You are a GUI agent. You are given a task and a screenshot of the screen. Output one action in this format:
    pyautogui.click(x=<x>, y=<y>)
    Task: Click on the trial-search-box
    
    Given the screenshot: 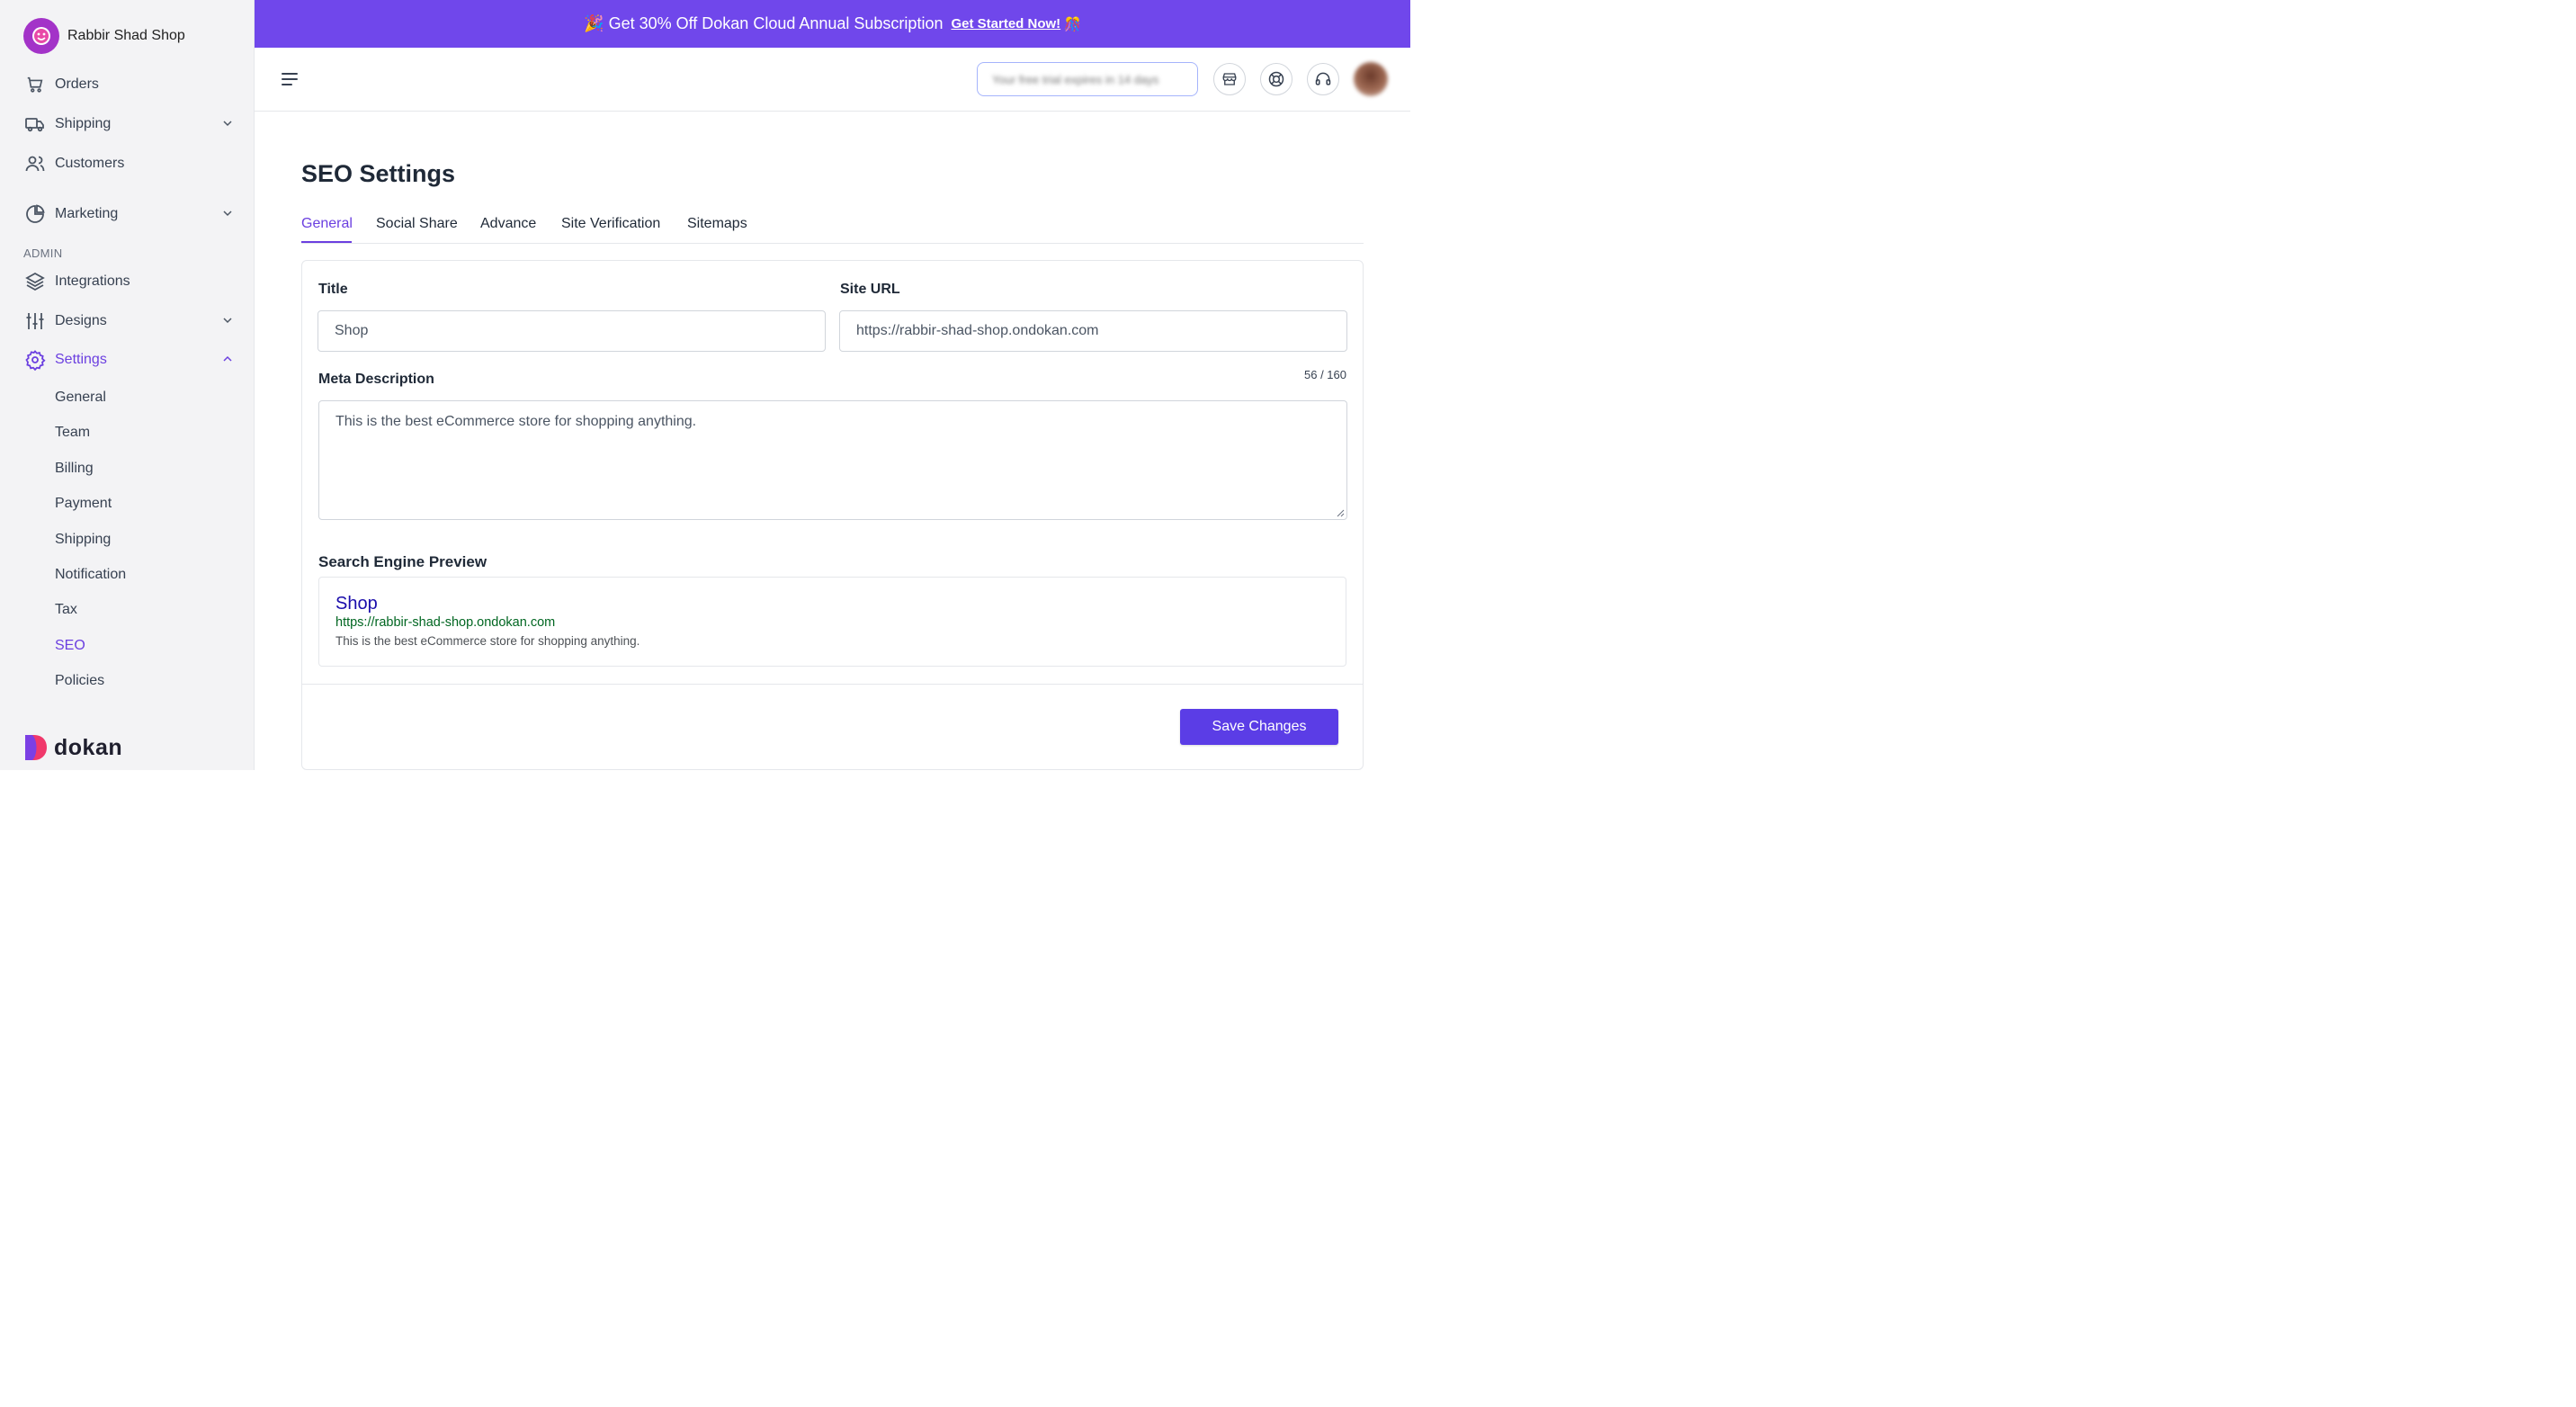 What is the action you would take?
    pyautogui.click(x=1087, y=79)
    